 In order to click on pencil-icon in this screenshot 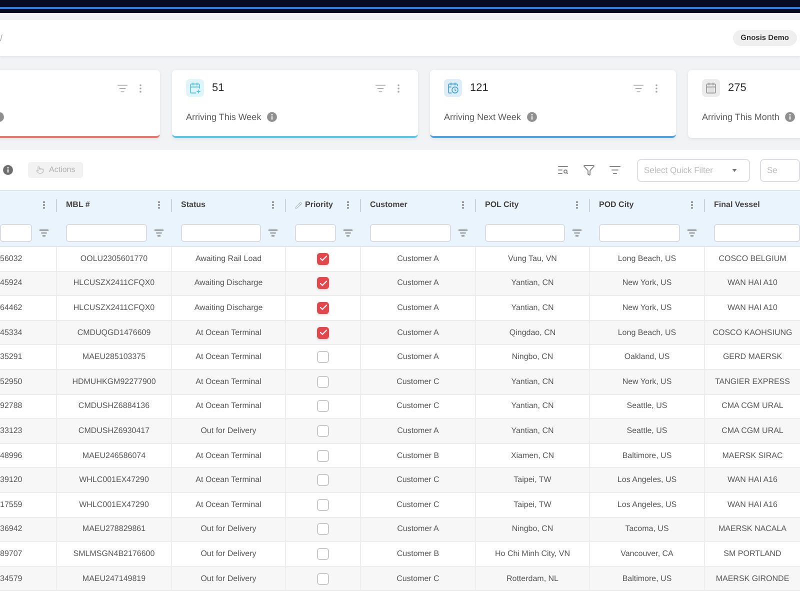, I will do `click(298, 205)`.